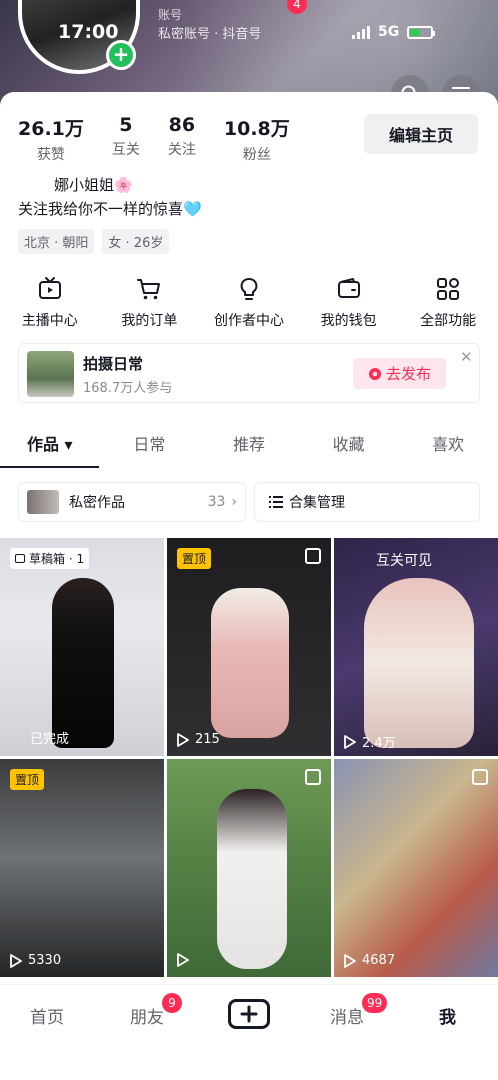  I want to click on bio-text: 关注我给你不一样的惊喜🩵, so click(110, 209).